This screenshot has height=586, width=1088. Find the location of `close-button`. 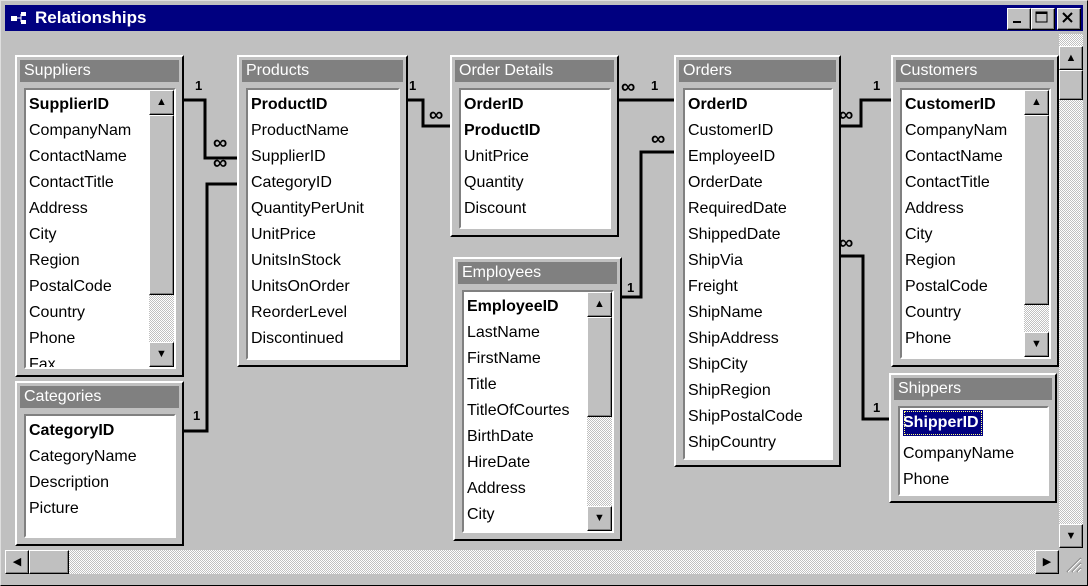

close-button is located at coordinates (1069, 19).